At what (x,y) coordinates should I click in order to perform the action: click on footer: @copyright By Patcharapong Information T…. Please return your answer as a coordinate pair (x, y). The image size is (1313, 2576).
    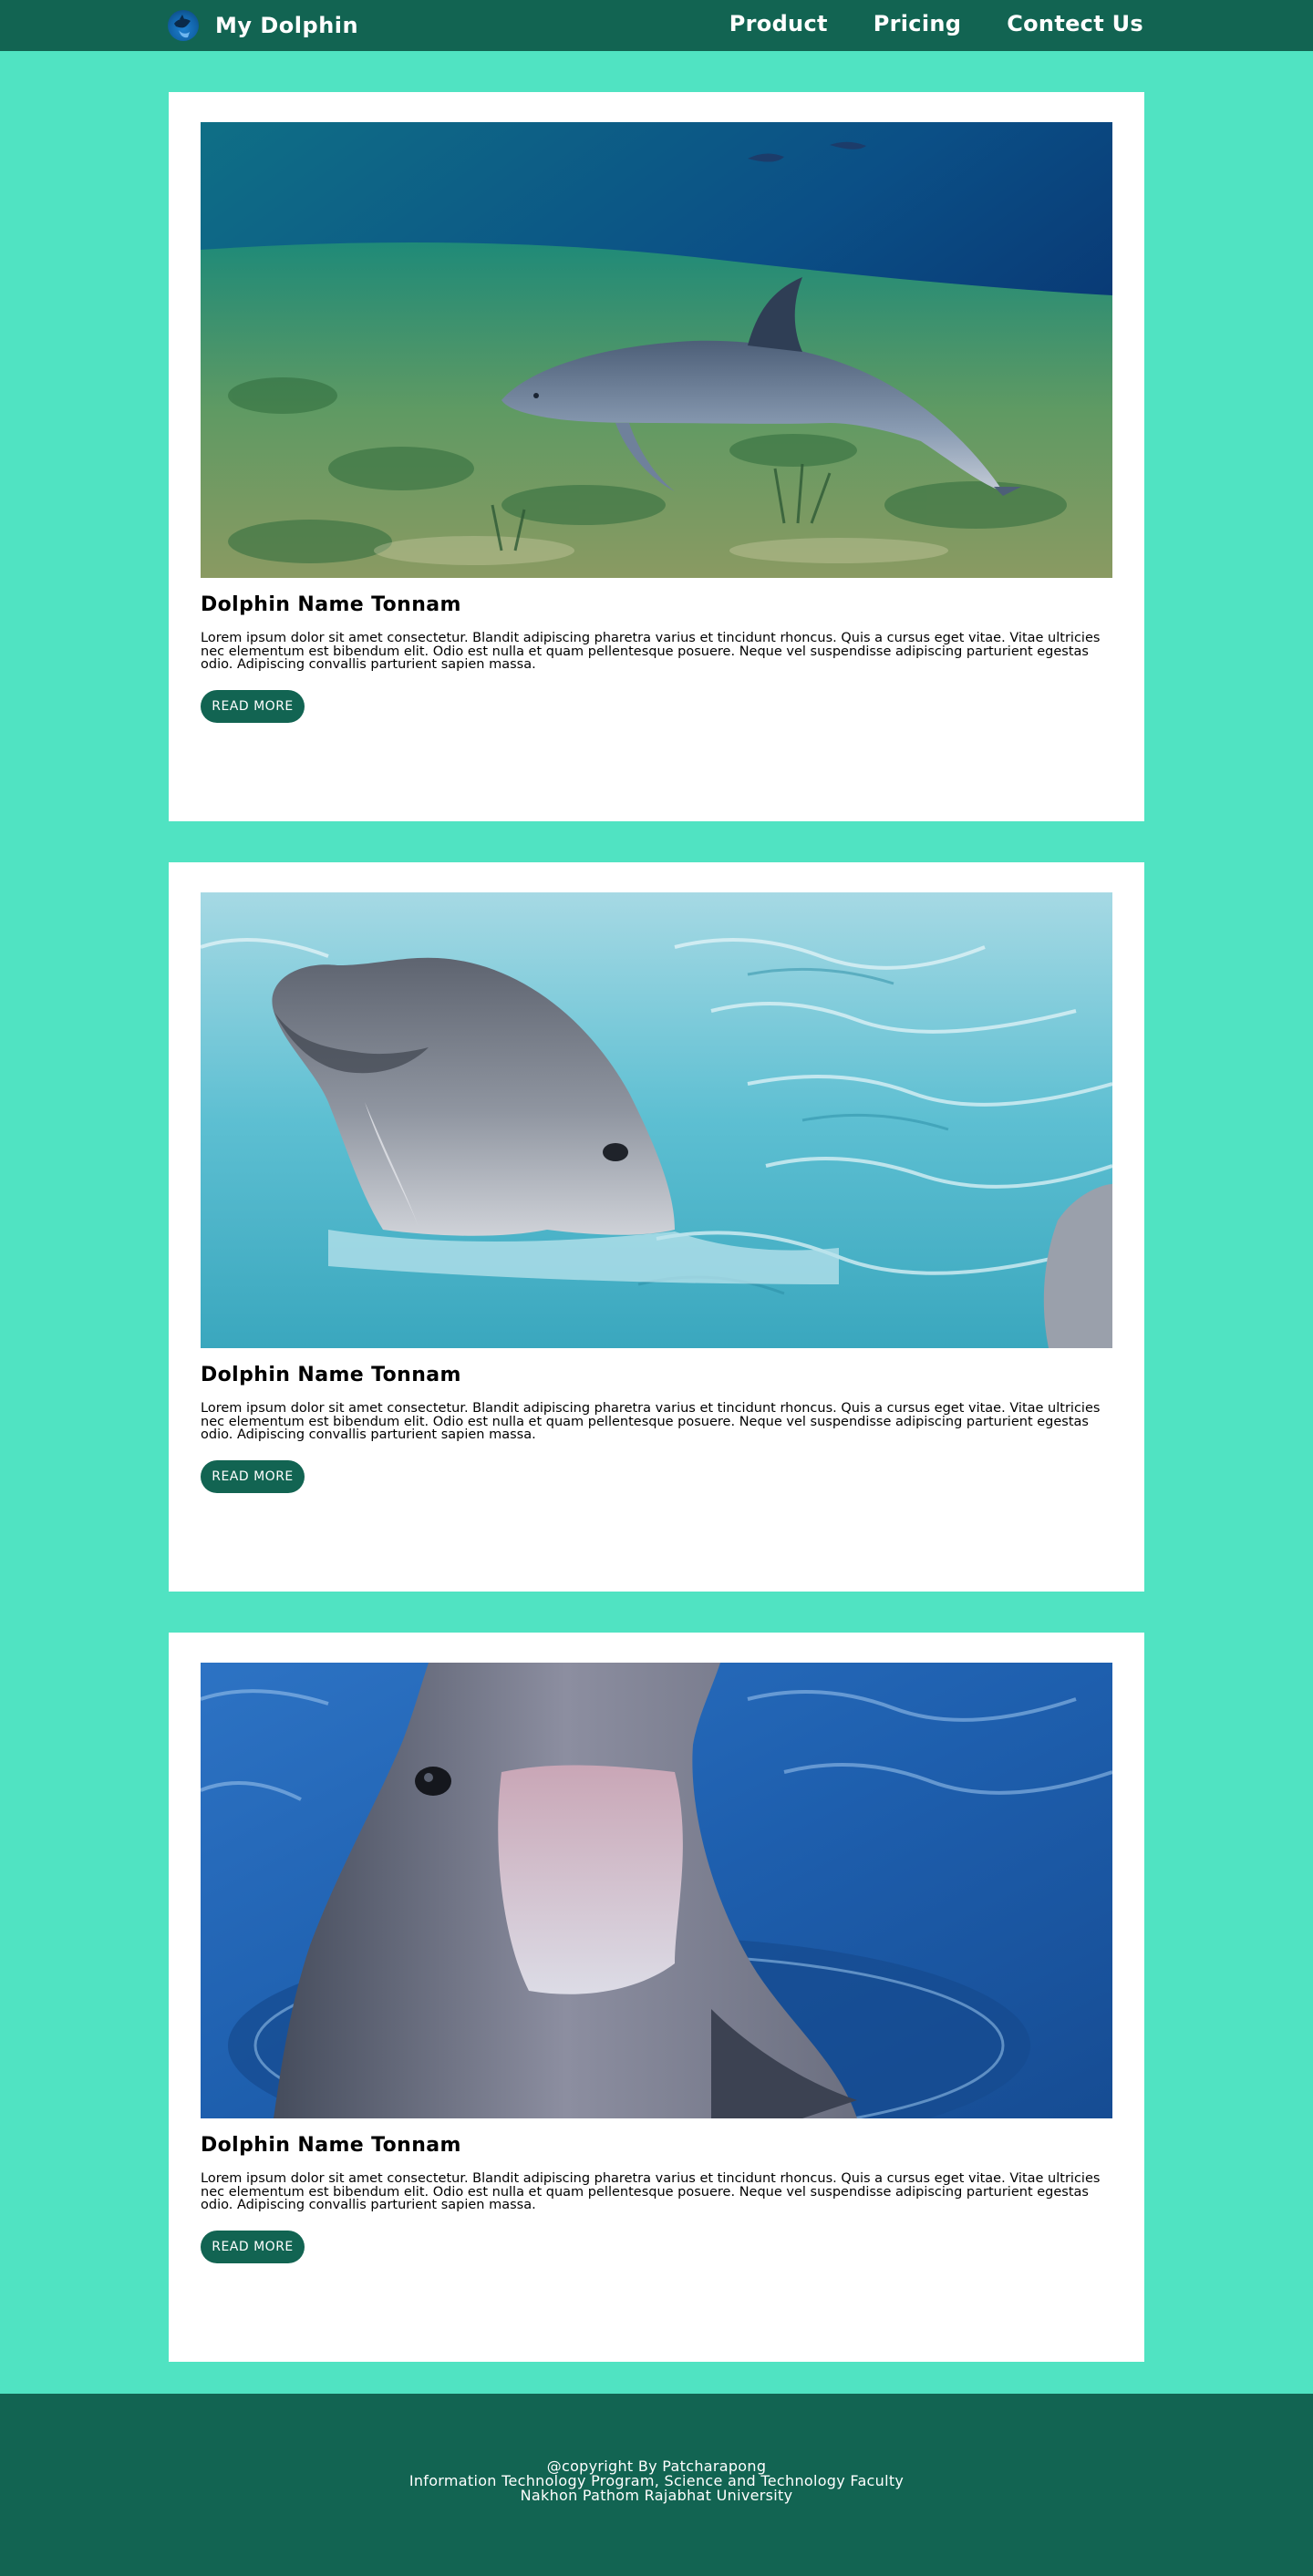
    Looking at the image, I should click on (656, 2485).